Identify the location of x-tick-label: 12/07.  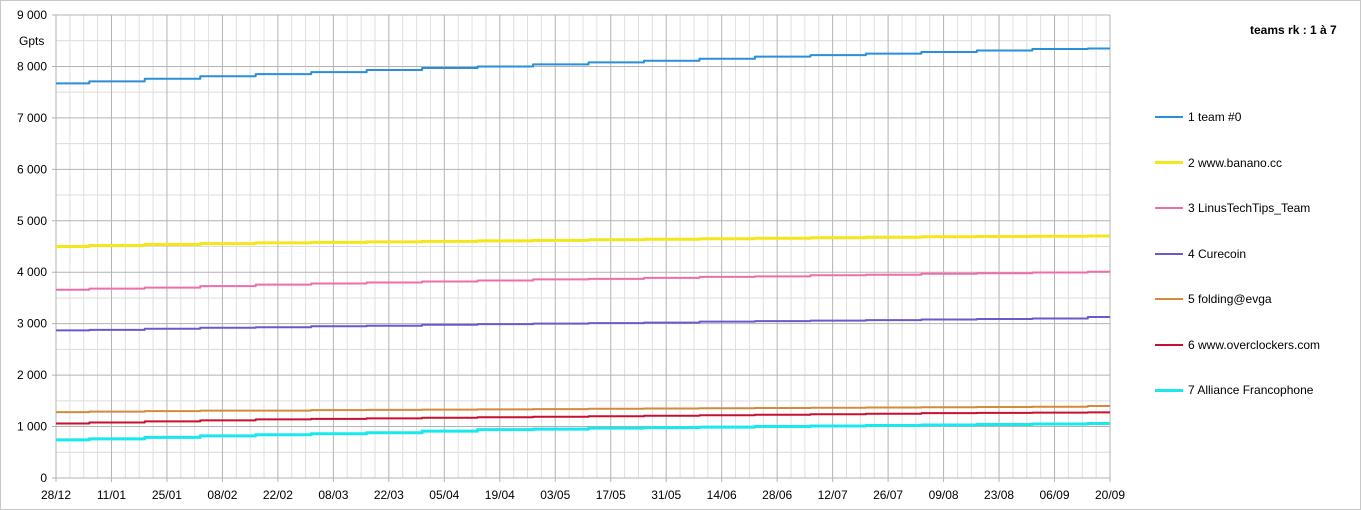
(833, 495).